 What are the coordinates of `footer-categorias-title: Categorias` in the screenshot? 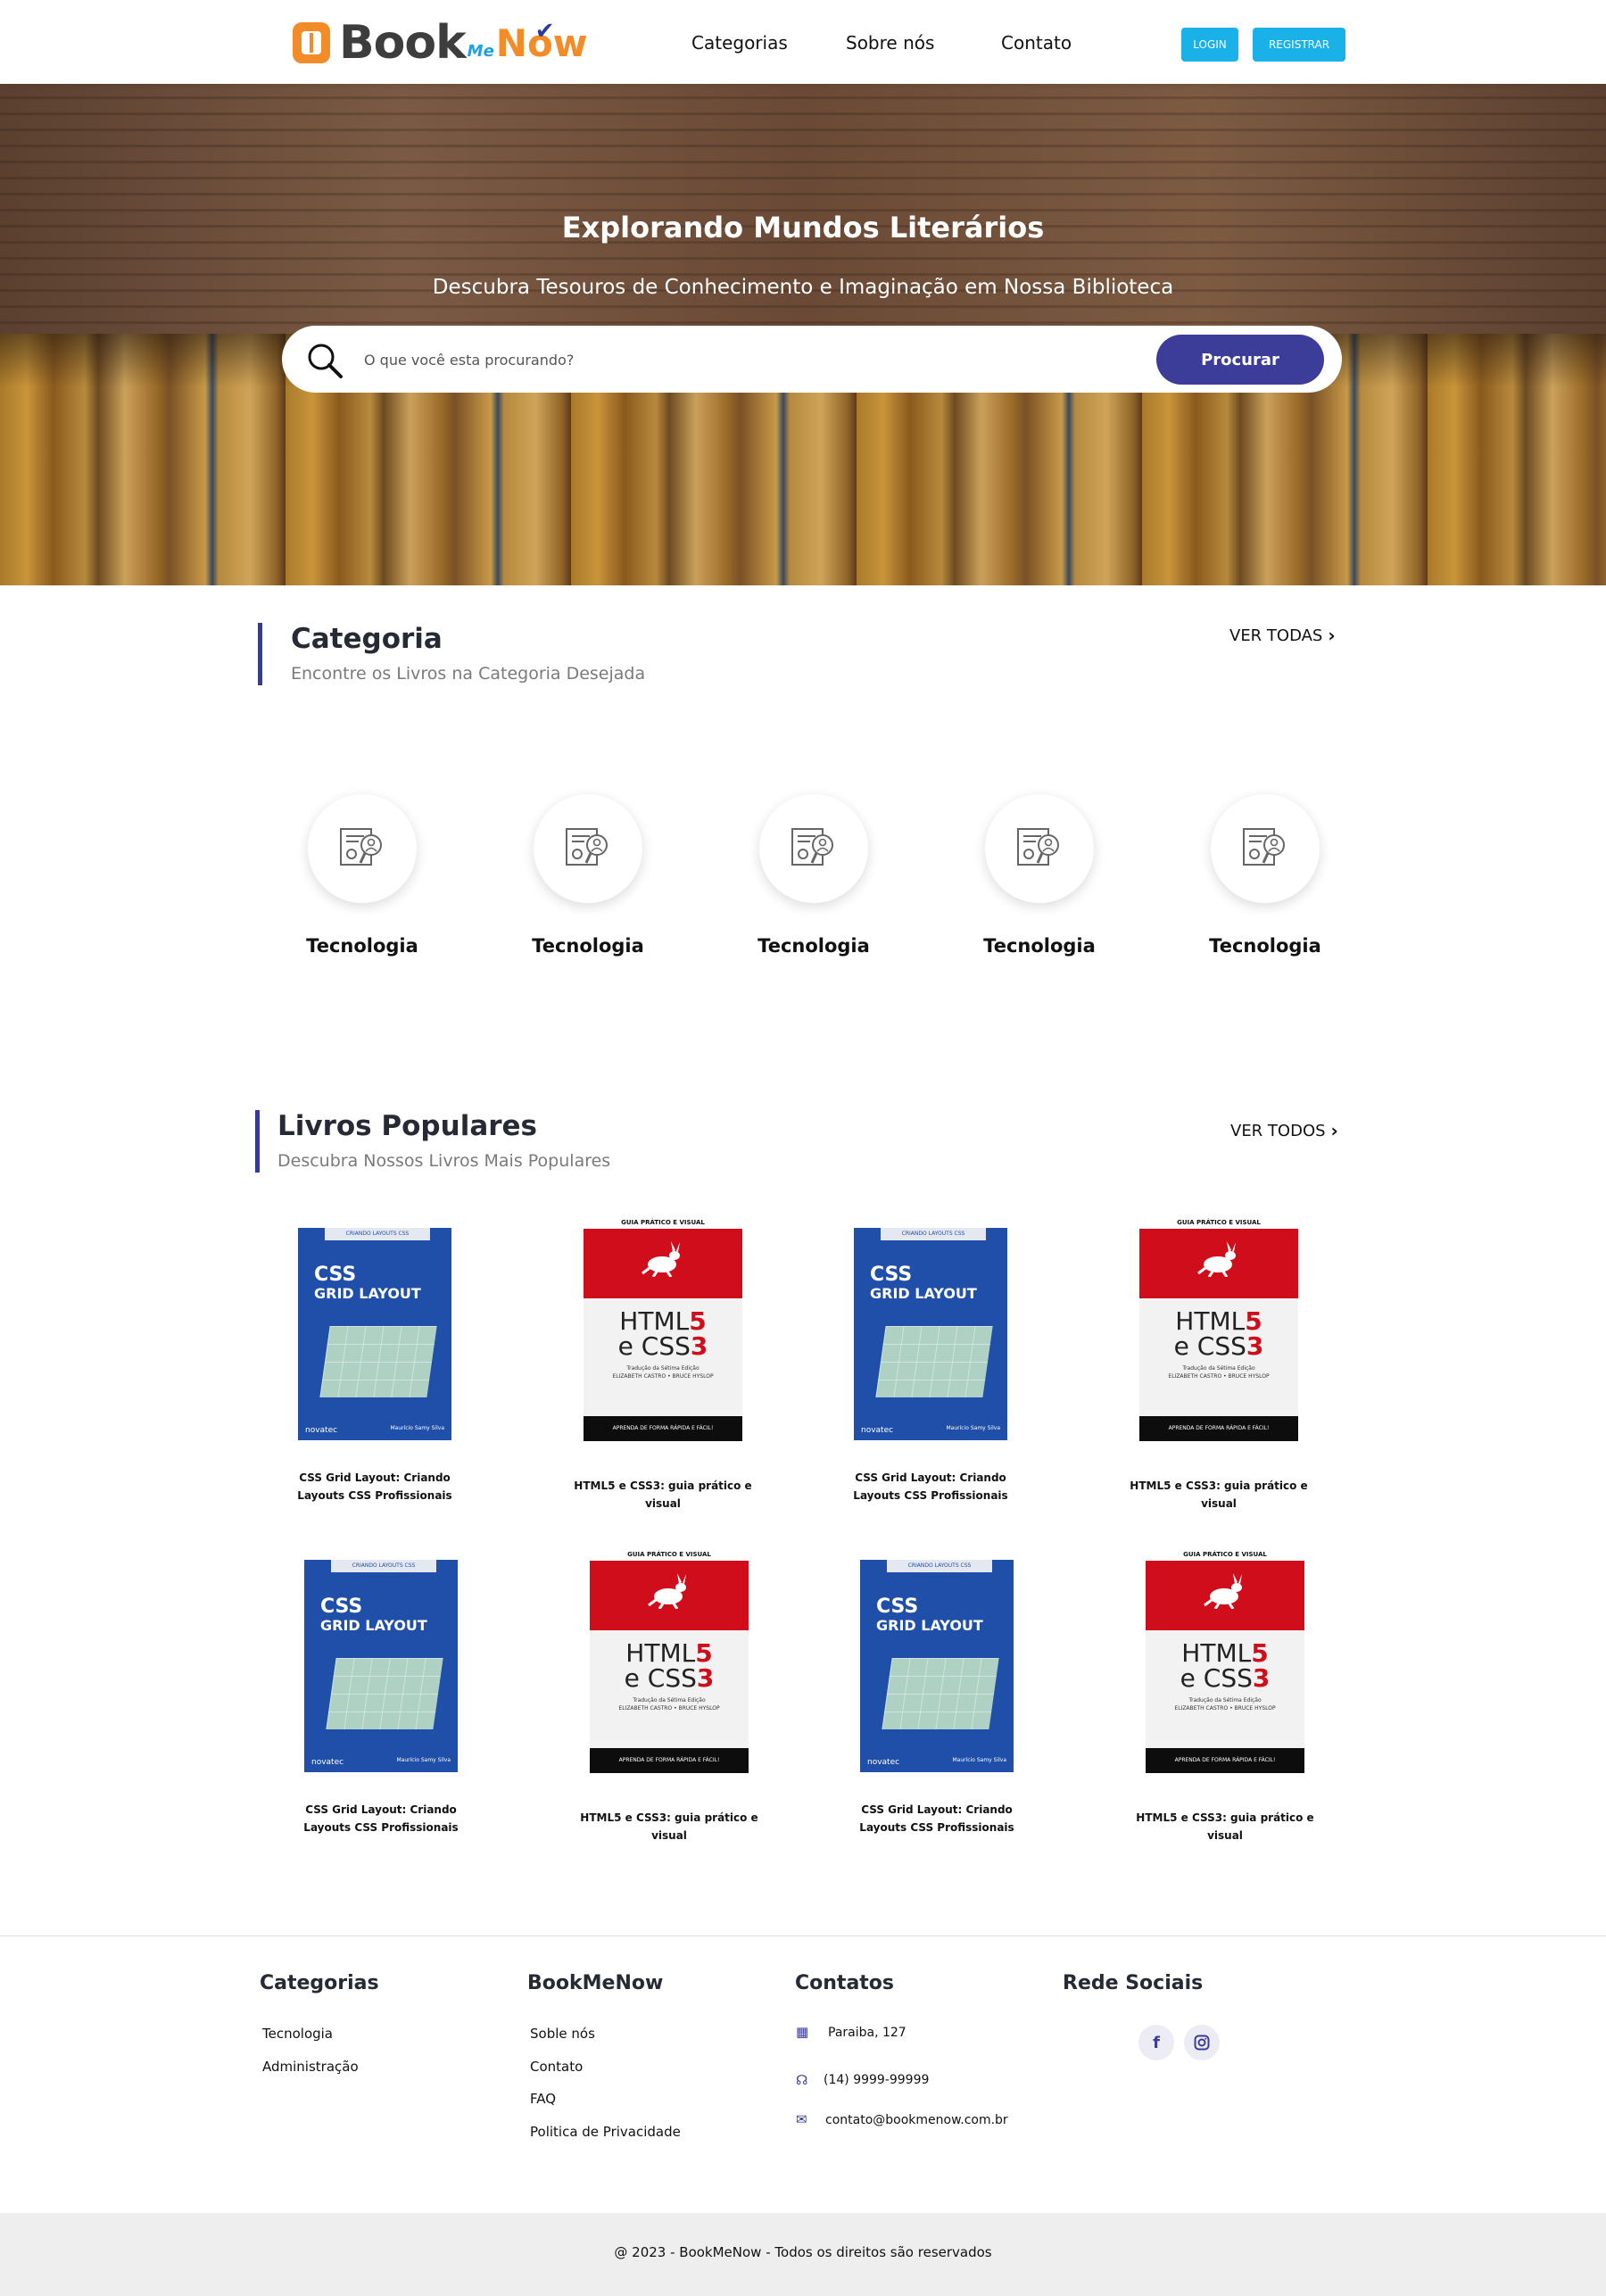 It's located at (319, 1983).